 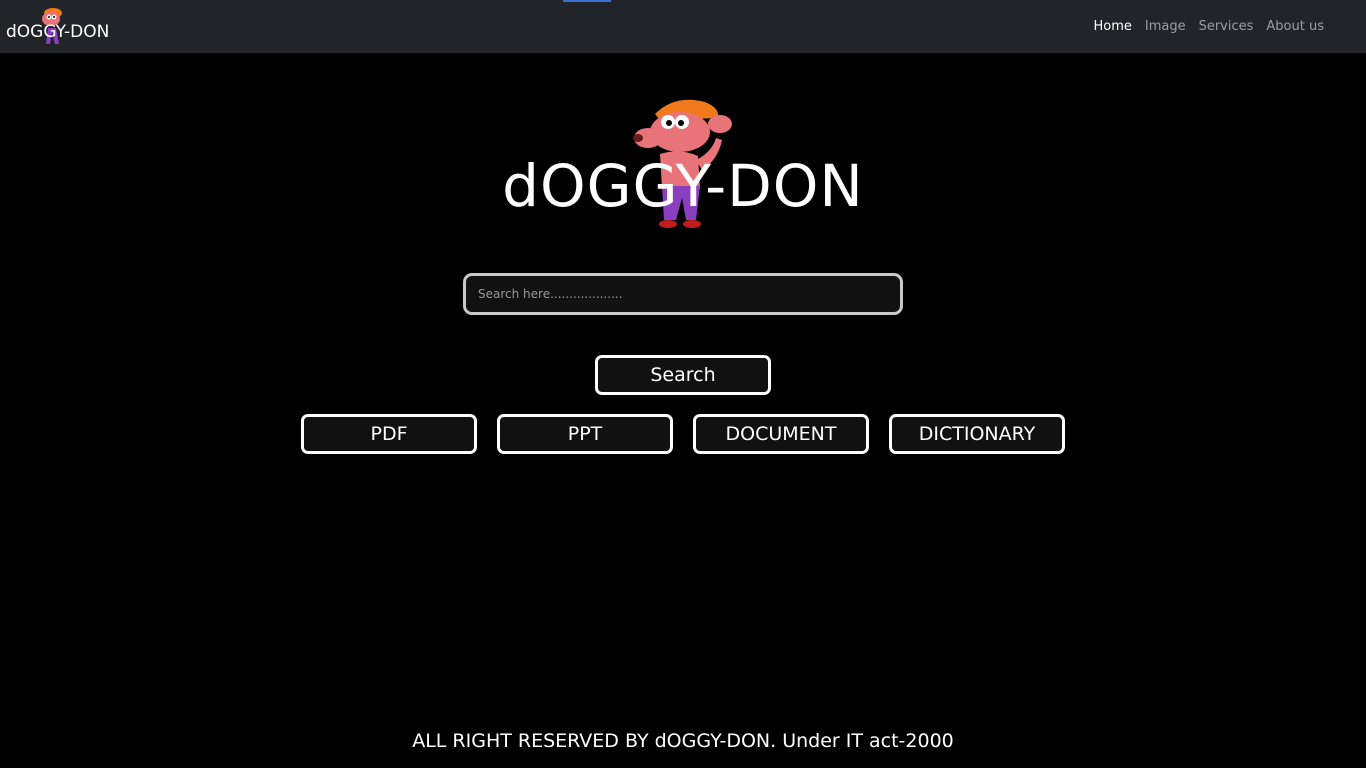 What do you see at coordinates (683, 26) in the screenshot?
I see `navbar: dOGGY-DON Home Image Services About us` at bounding box center [683, 26].